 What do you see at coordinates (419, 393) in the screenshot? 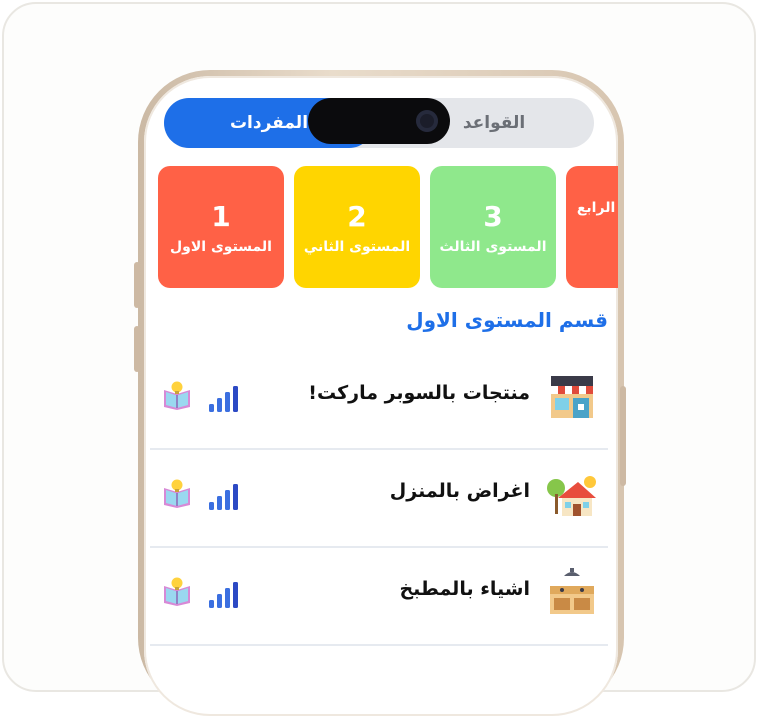
I see `list-item-label: منتجات بالسوبر ماركت!` at bounding box center [419, 393].